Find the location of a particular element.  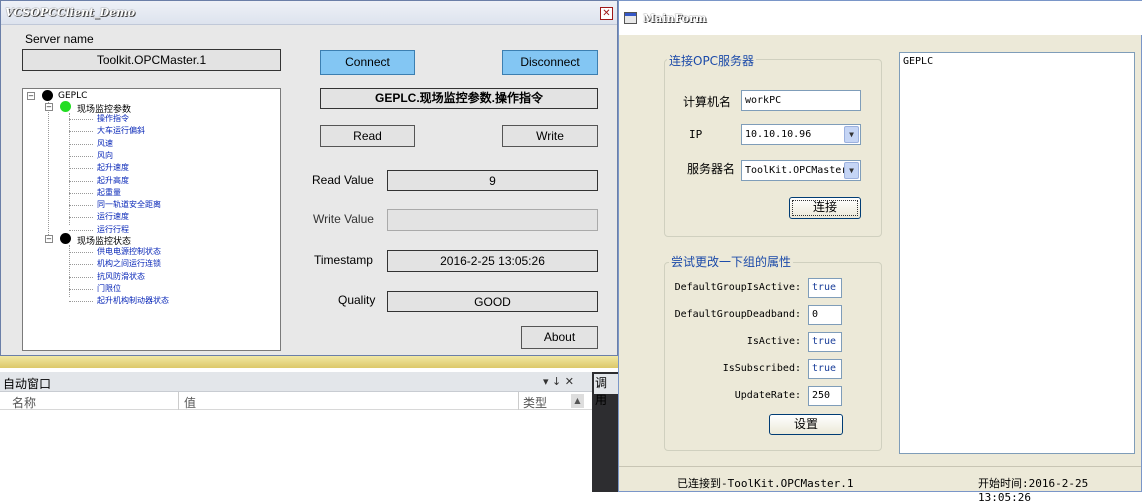

panel-title-bar: 自动窗口 ▾ ↓ ✕ is located at coordinates (296, 382).